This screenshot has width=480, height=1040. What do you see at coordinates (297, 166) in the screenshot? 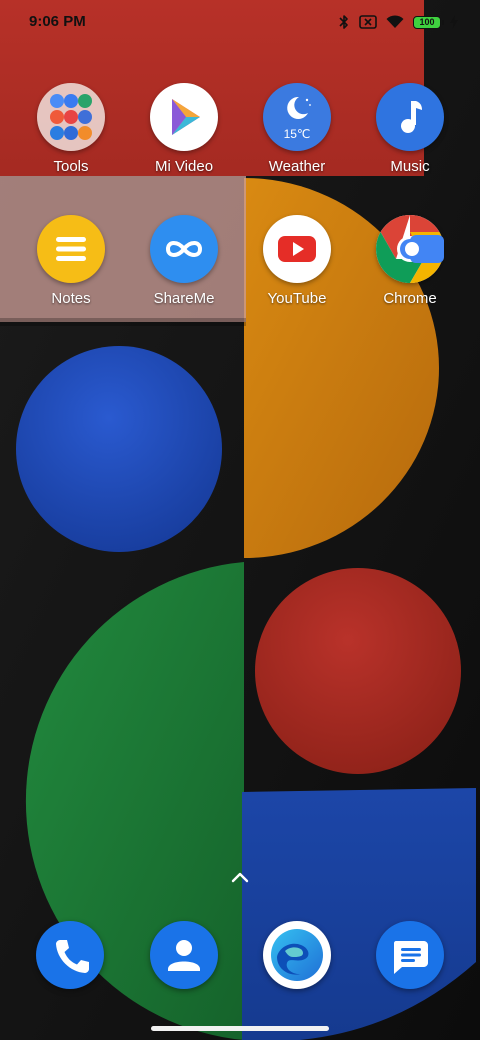
I see `app-label: Weather` at bounding box center [297, 166].